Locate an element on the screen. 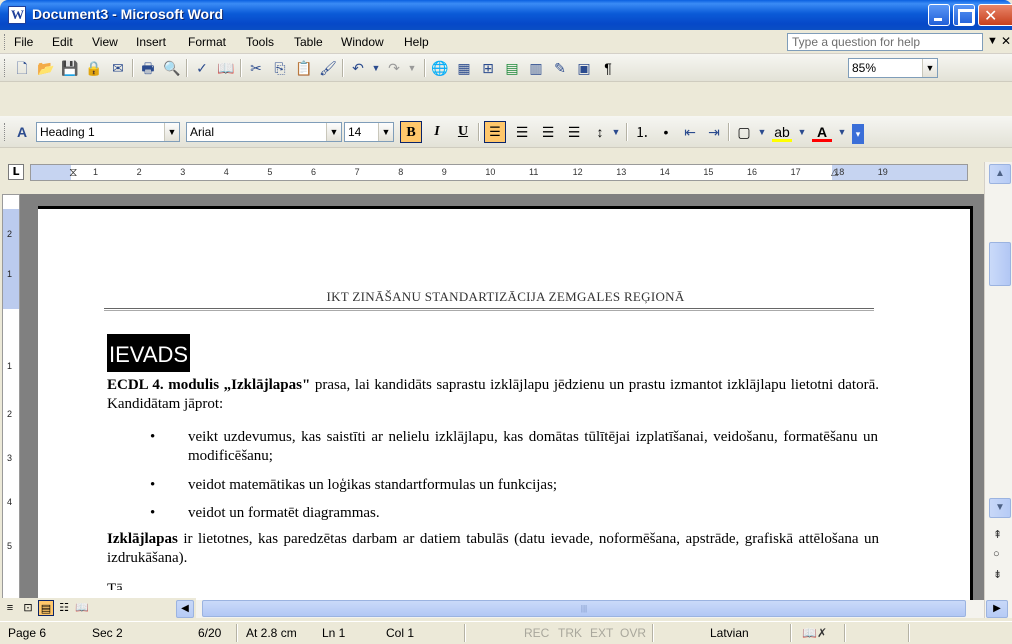  redo-dropdown-icon: ▼ is located at coordinates (412, 68).